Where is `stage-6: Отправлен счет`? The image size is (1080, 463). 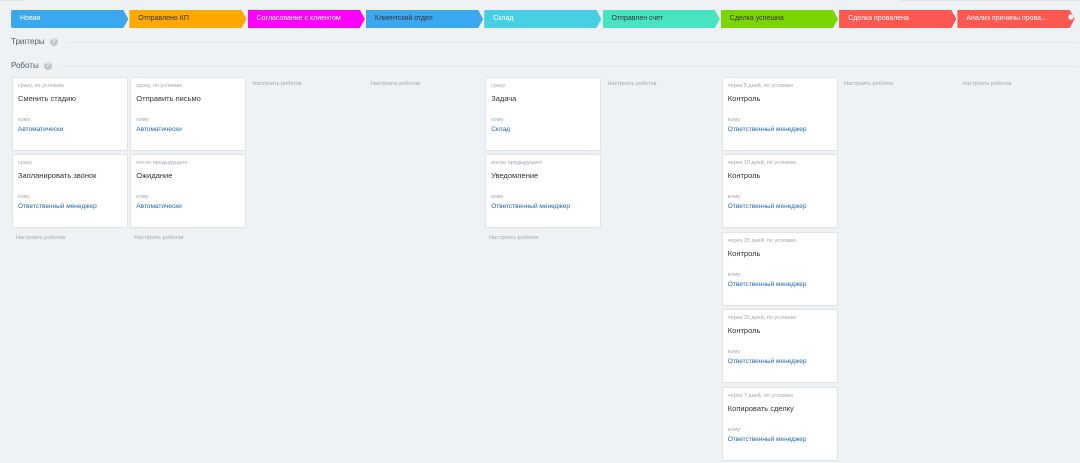
stage-6: Отправлен счет is located at coordinates (661, 19).